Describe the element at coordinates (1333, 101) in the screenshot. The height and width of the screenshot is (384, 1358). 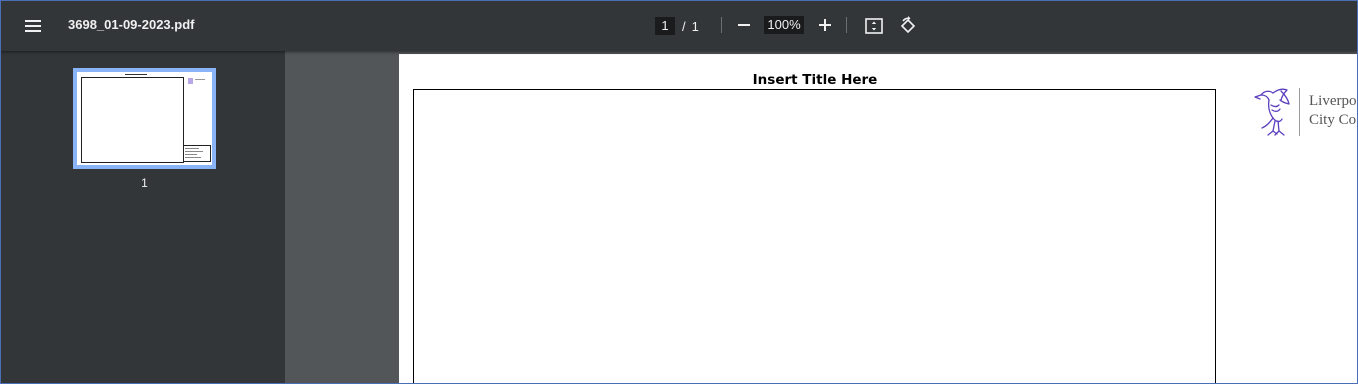
I see `logo-line-1: Liverpo` at that location.